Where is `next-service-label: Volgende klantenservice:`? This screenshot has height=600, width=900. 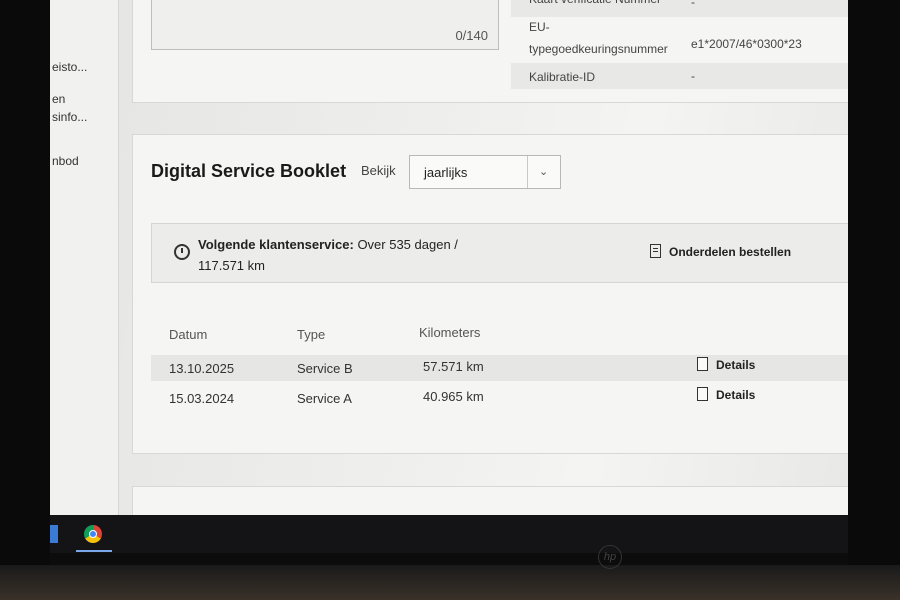 next-service-label: Volgende klantenservice: is located at coordinates (276, 244).